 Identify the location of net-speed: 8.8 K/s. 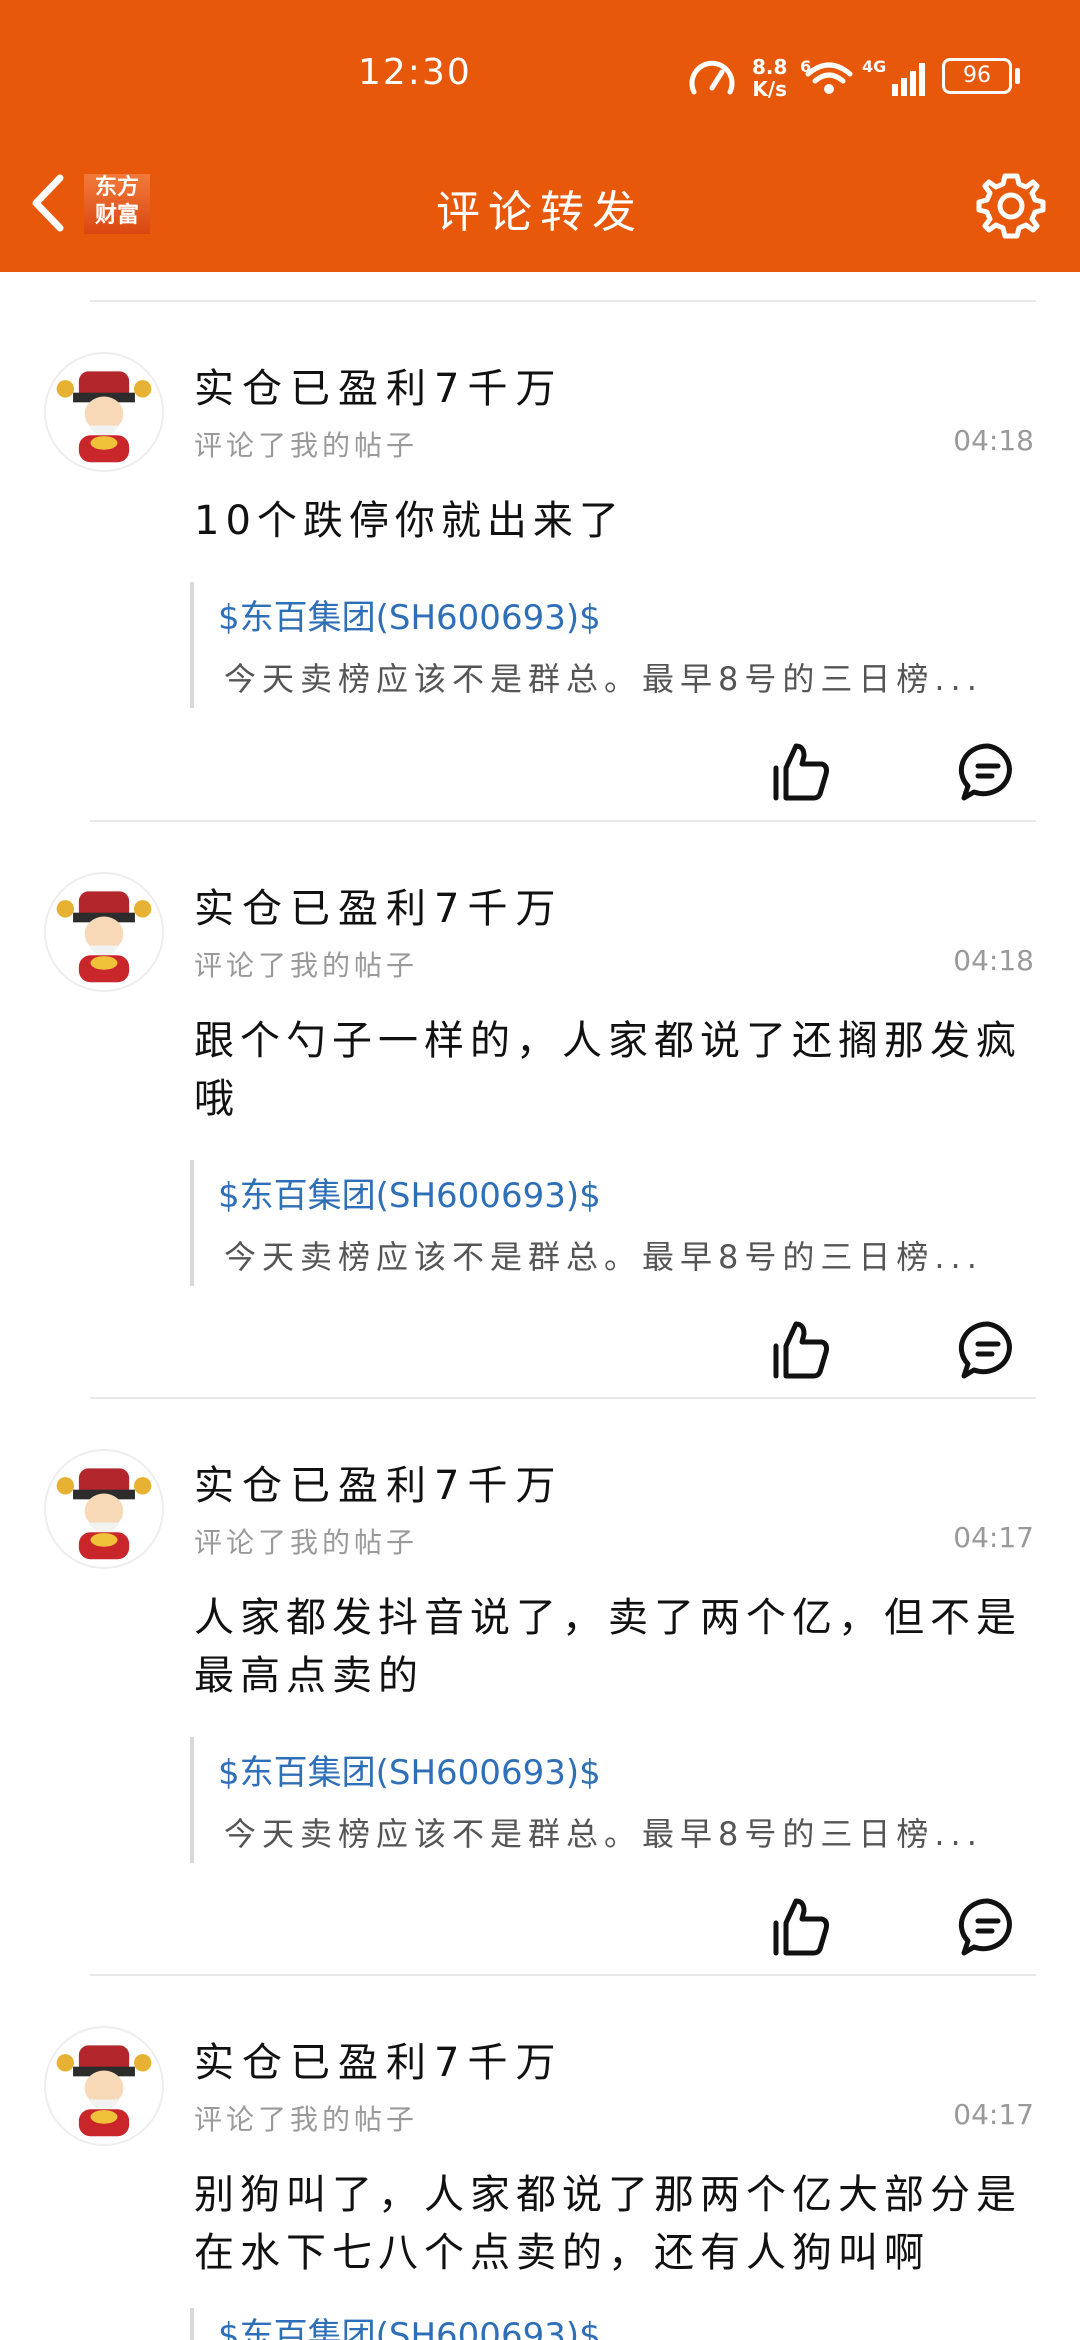
(769, 78).